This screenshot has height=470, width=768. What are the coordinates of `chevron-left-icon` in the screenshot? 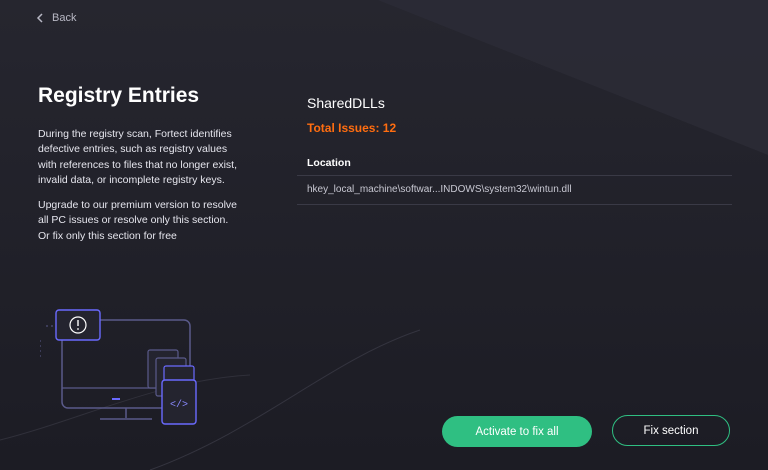 It's located at (39, 18).